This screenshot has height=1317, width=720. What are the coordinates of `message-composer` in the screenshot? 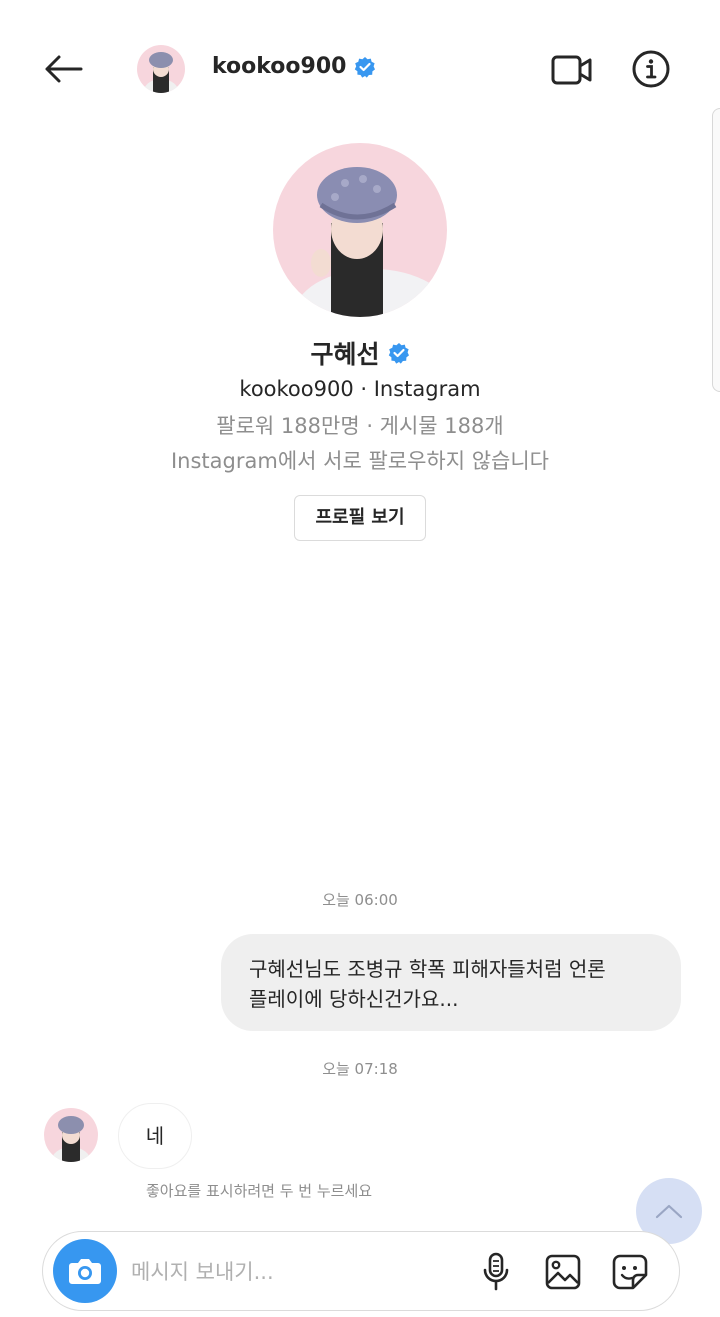 It's located at (361, 1271).